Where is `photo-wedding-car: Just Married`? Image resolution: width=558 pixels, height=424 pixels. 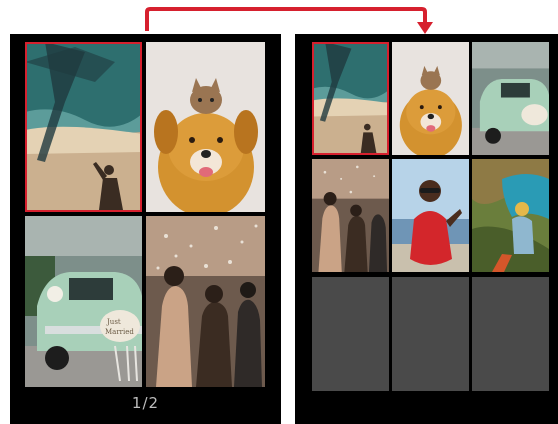
photo-wedding-car: Just Married is located at coordinates (83, 301).